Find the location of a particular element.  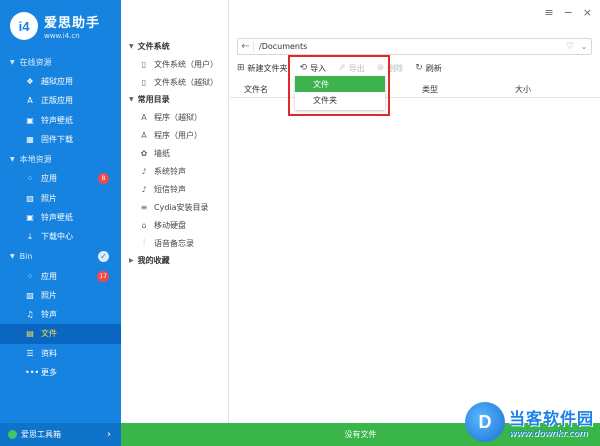

tree-item-programs-user: A 程序（用户） is located at coordinates (174, 135).